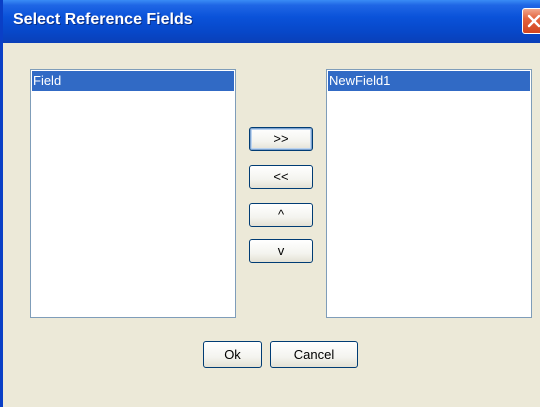 This screenshot has height=407, width=540. What do you see at coordinates (103, 19) in the screenshot?
I see `dialog-title: Select Reference Fields` at bounding box center [103, 19].